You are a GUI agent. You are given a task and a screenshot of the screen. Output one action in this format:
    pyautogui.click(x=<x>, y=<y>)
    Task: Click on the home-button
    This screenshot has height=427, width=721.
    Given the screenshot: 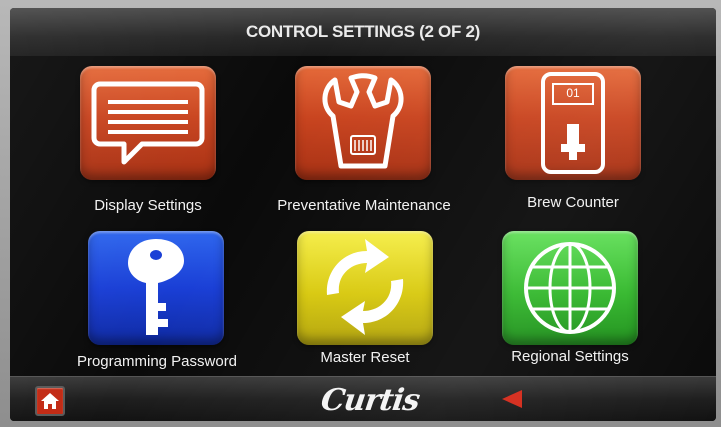 What is the action you would take?
    pyautogui.click(x=50, y=401)
    